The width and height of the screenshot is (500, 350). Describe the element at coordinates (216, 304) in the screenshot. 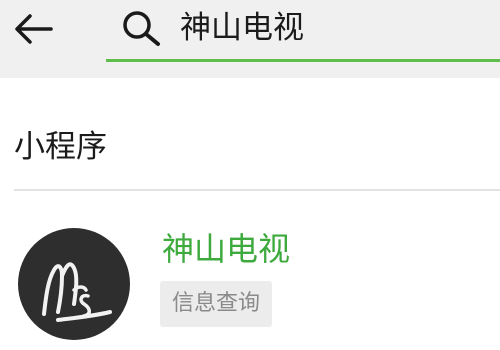

I see `category-tag: 信息查询` at that location.